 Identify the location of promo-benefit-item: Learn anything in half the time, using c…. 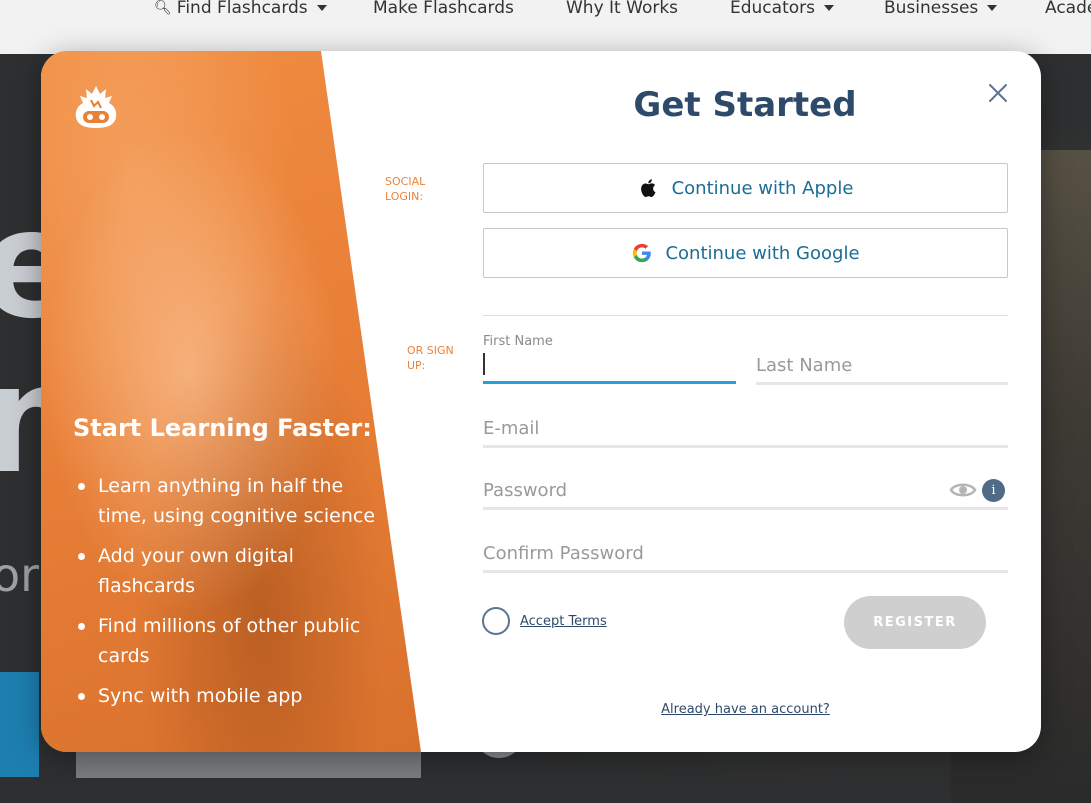
(233, 501).